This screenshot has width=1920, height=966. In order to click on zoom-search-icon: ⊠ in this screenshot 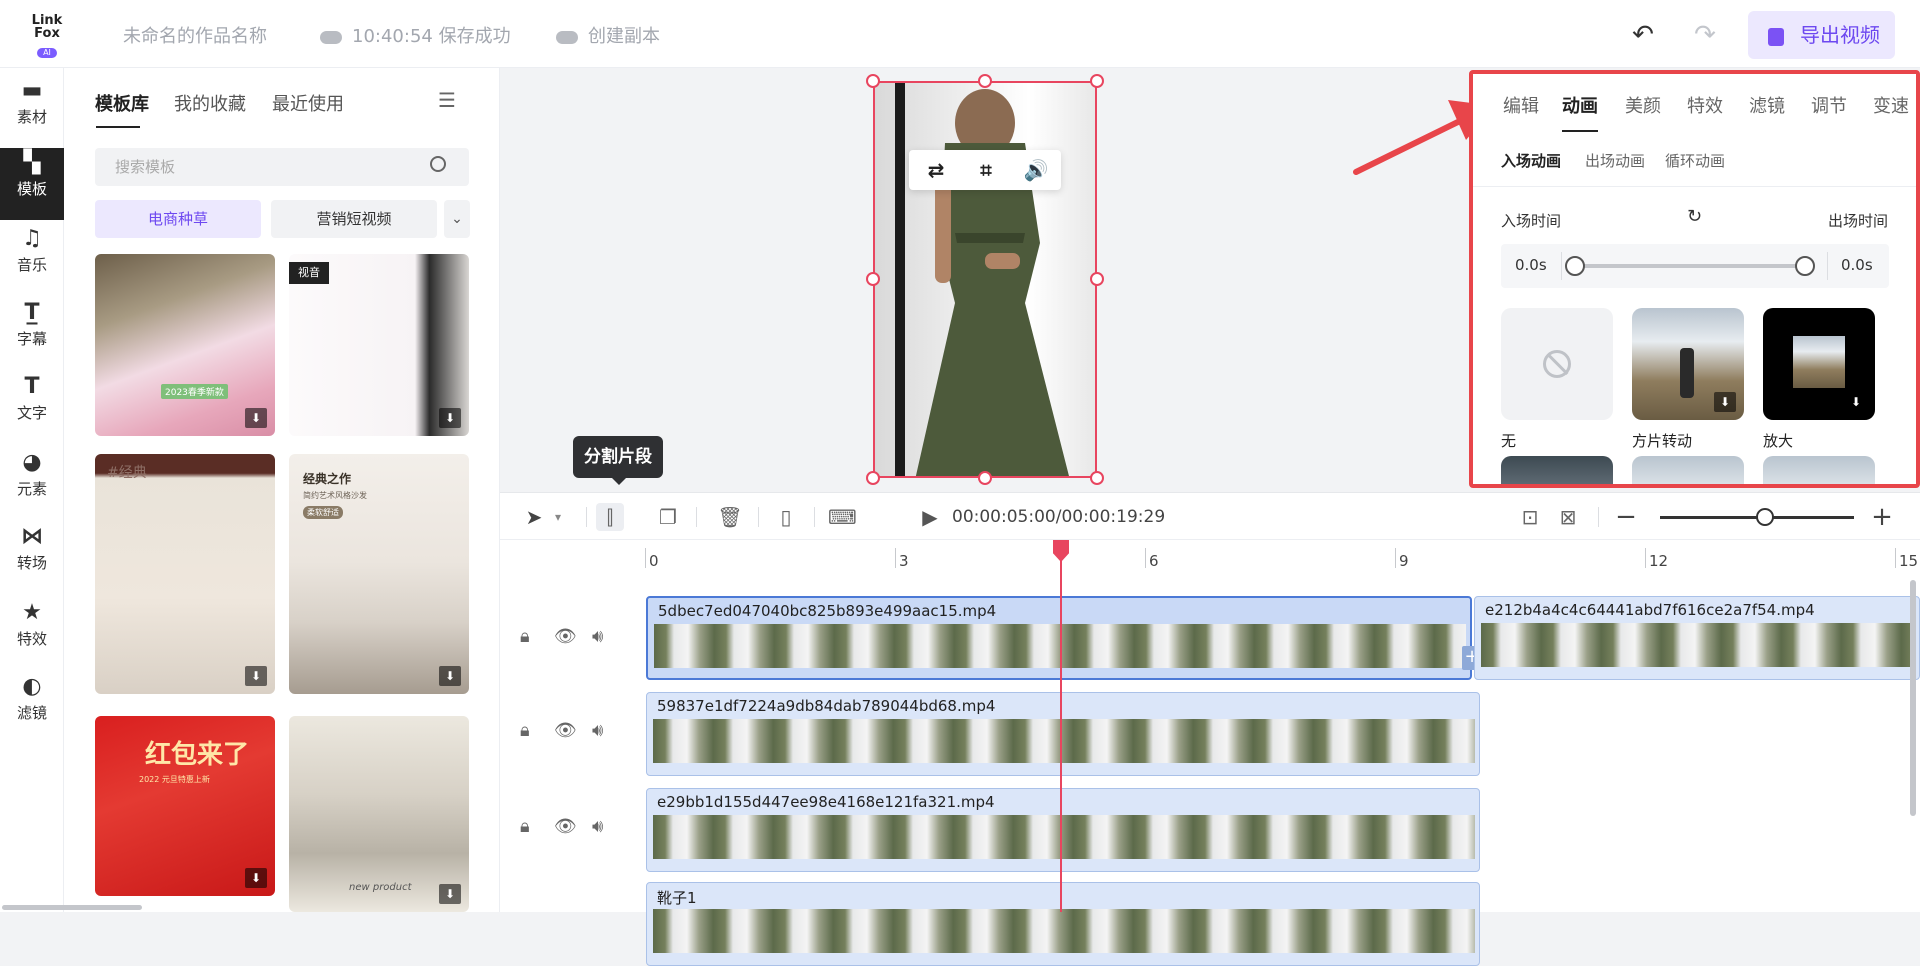, I will do `click(1568, 517)`.